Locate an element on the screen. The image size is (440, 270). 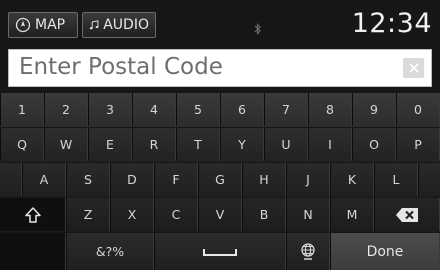
space-bar-icon is located at coordinates (220, 252).